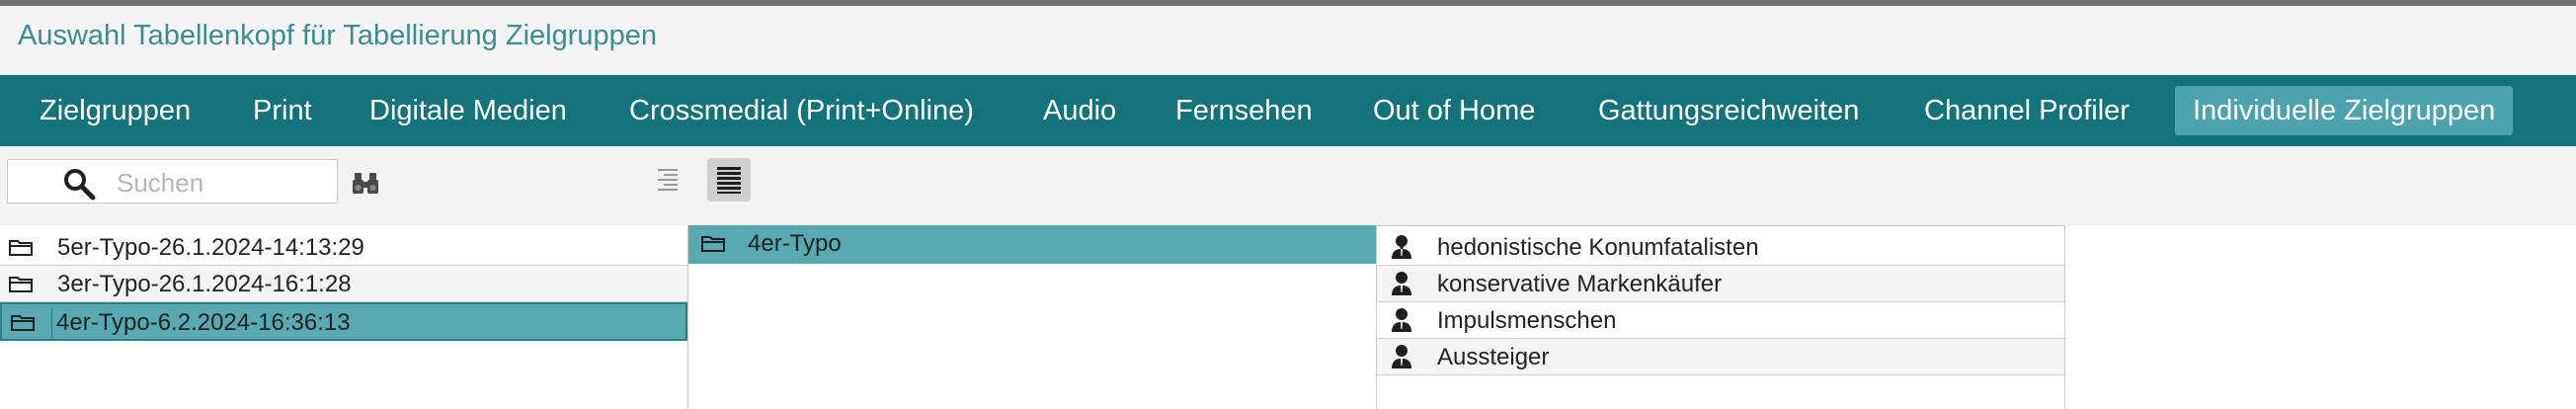  What do you see at coordinates (282, 110) in the screenshot?
I see `nav-tab-print: Print` at bounding box center [282, 110].